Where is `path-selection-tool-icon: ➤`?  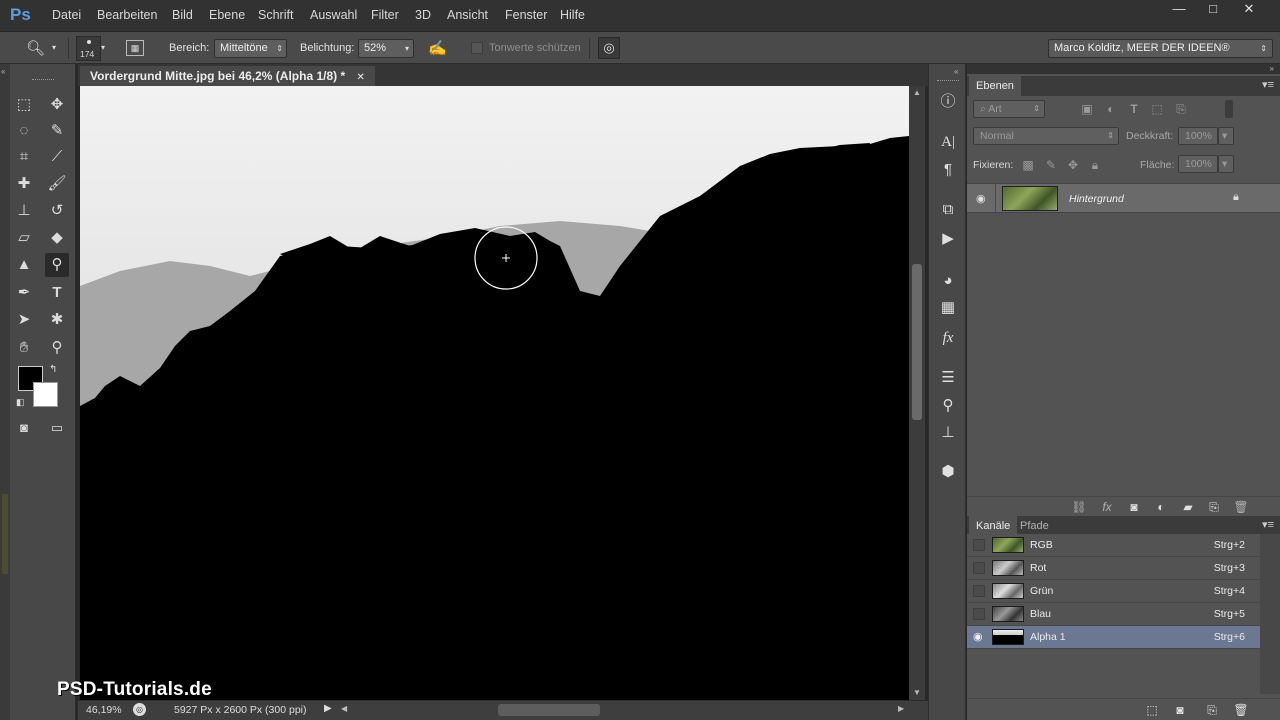
path-selection-tool-icon: ➤ is located at coordinates (24, 320).